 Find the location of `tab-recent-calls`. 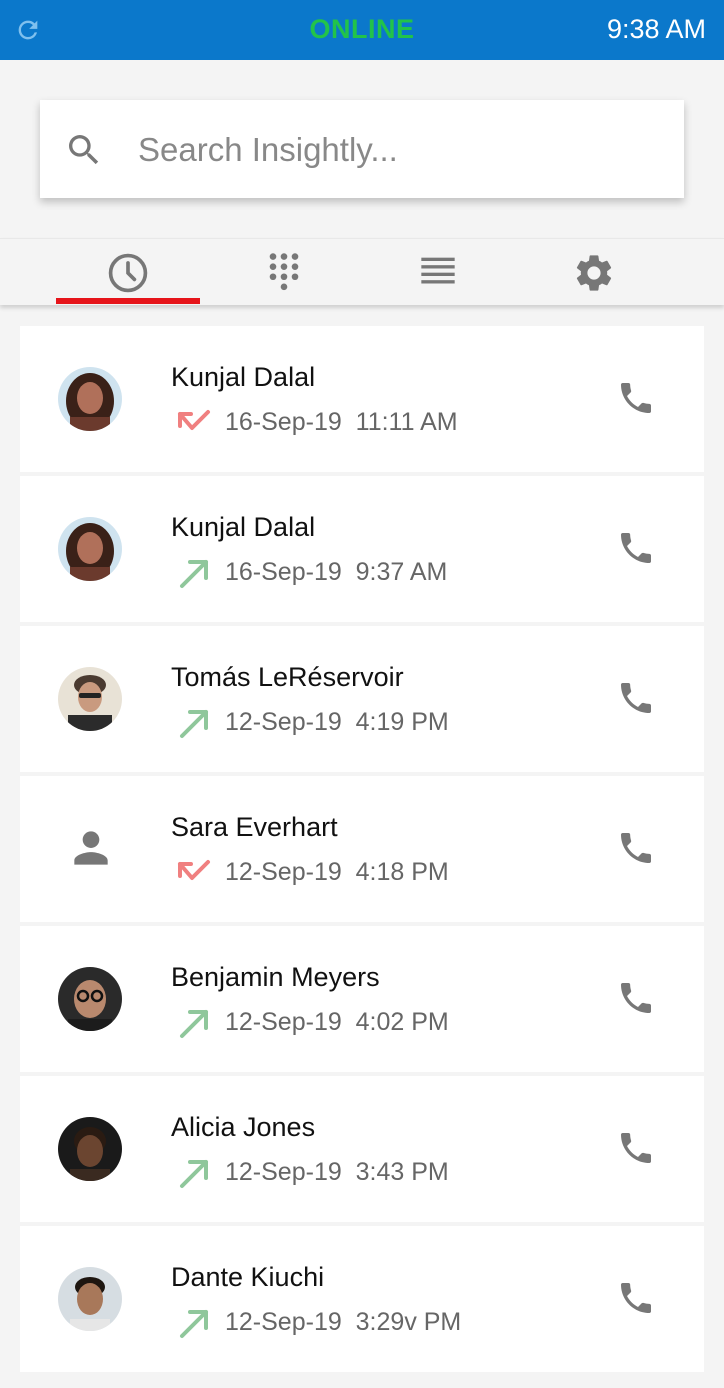

tab-recent-calls is located at coordinates (128, 272).